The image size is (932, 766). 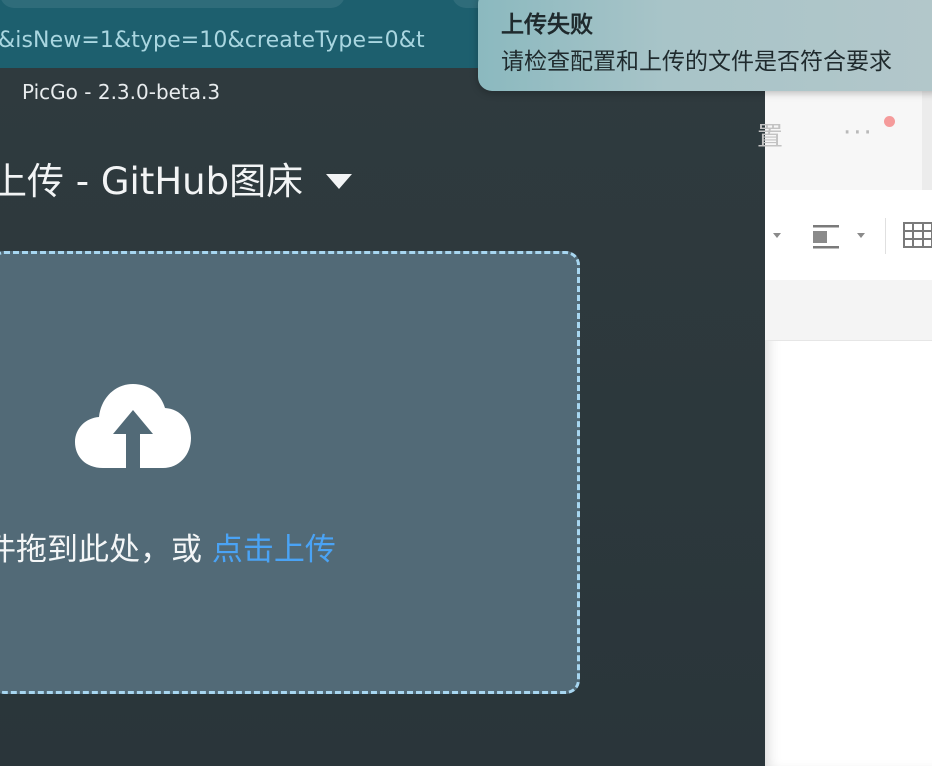 I want to click on cloud-upload-icon, so click(x=133, y=426).